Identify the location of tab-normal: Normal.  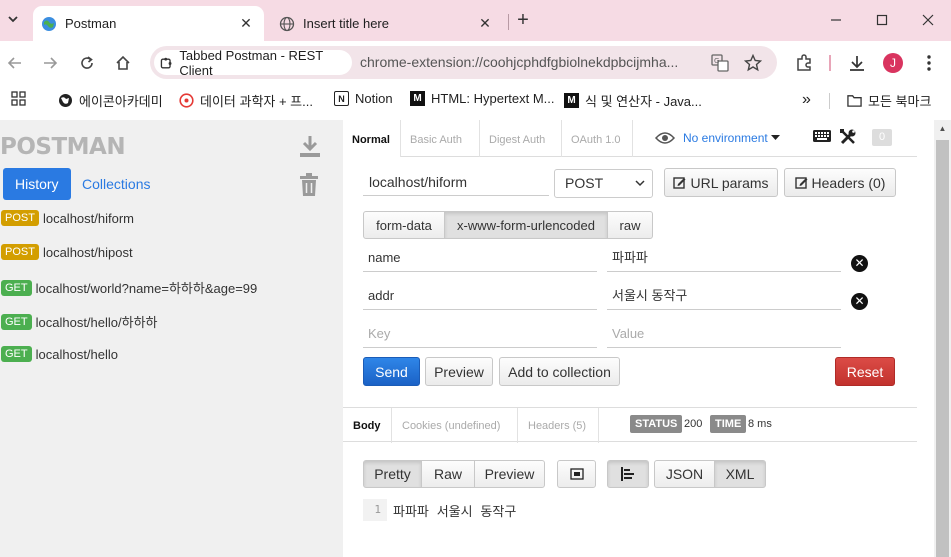
(372, 138).